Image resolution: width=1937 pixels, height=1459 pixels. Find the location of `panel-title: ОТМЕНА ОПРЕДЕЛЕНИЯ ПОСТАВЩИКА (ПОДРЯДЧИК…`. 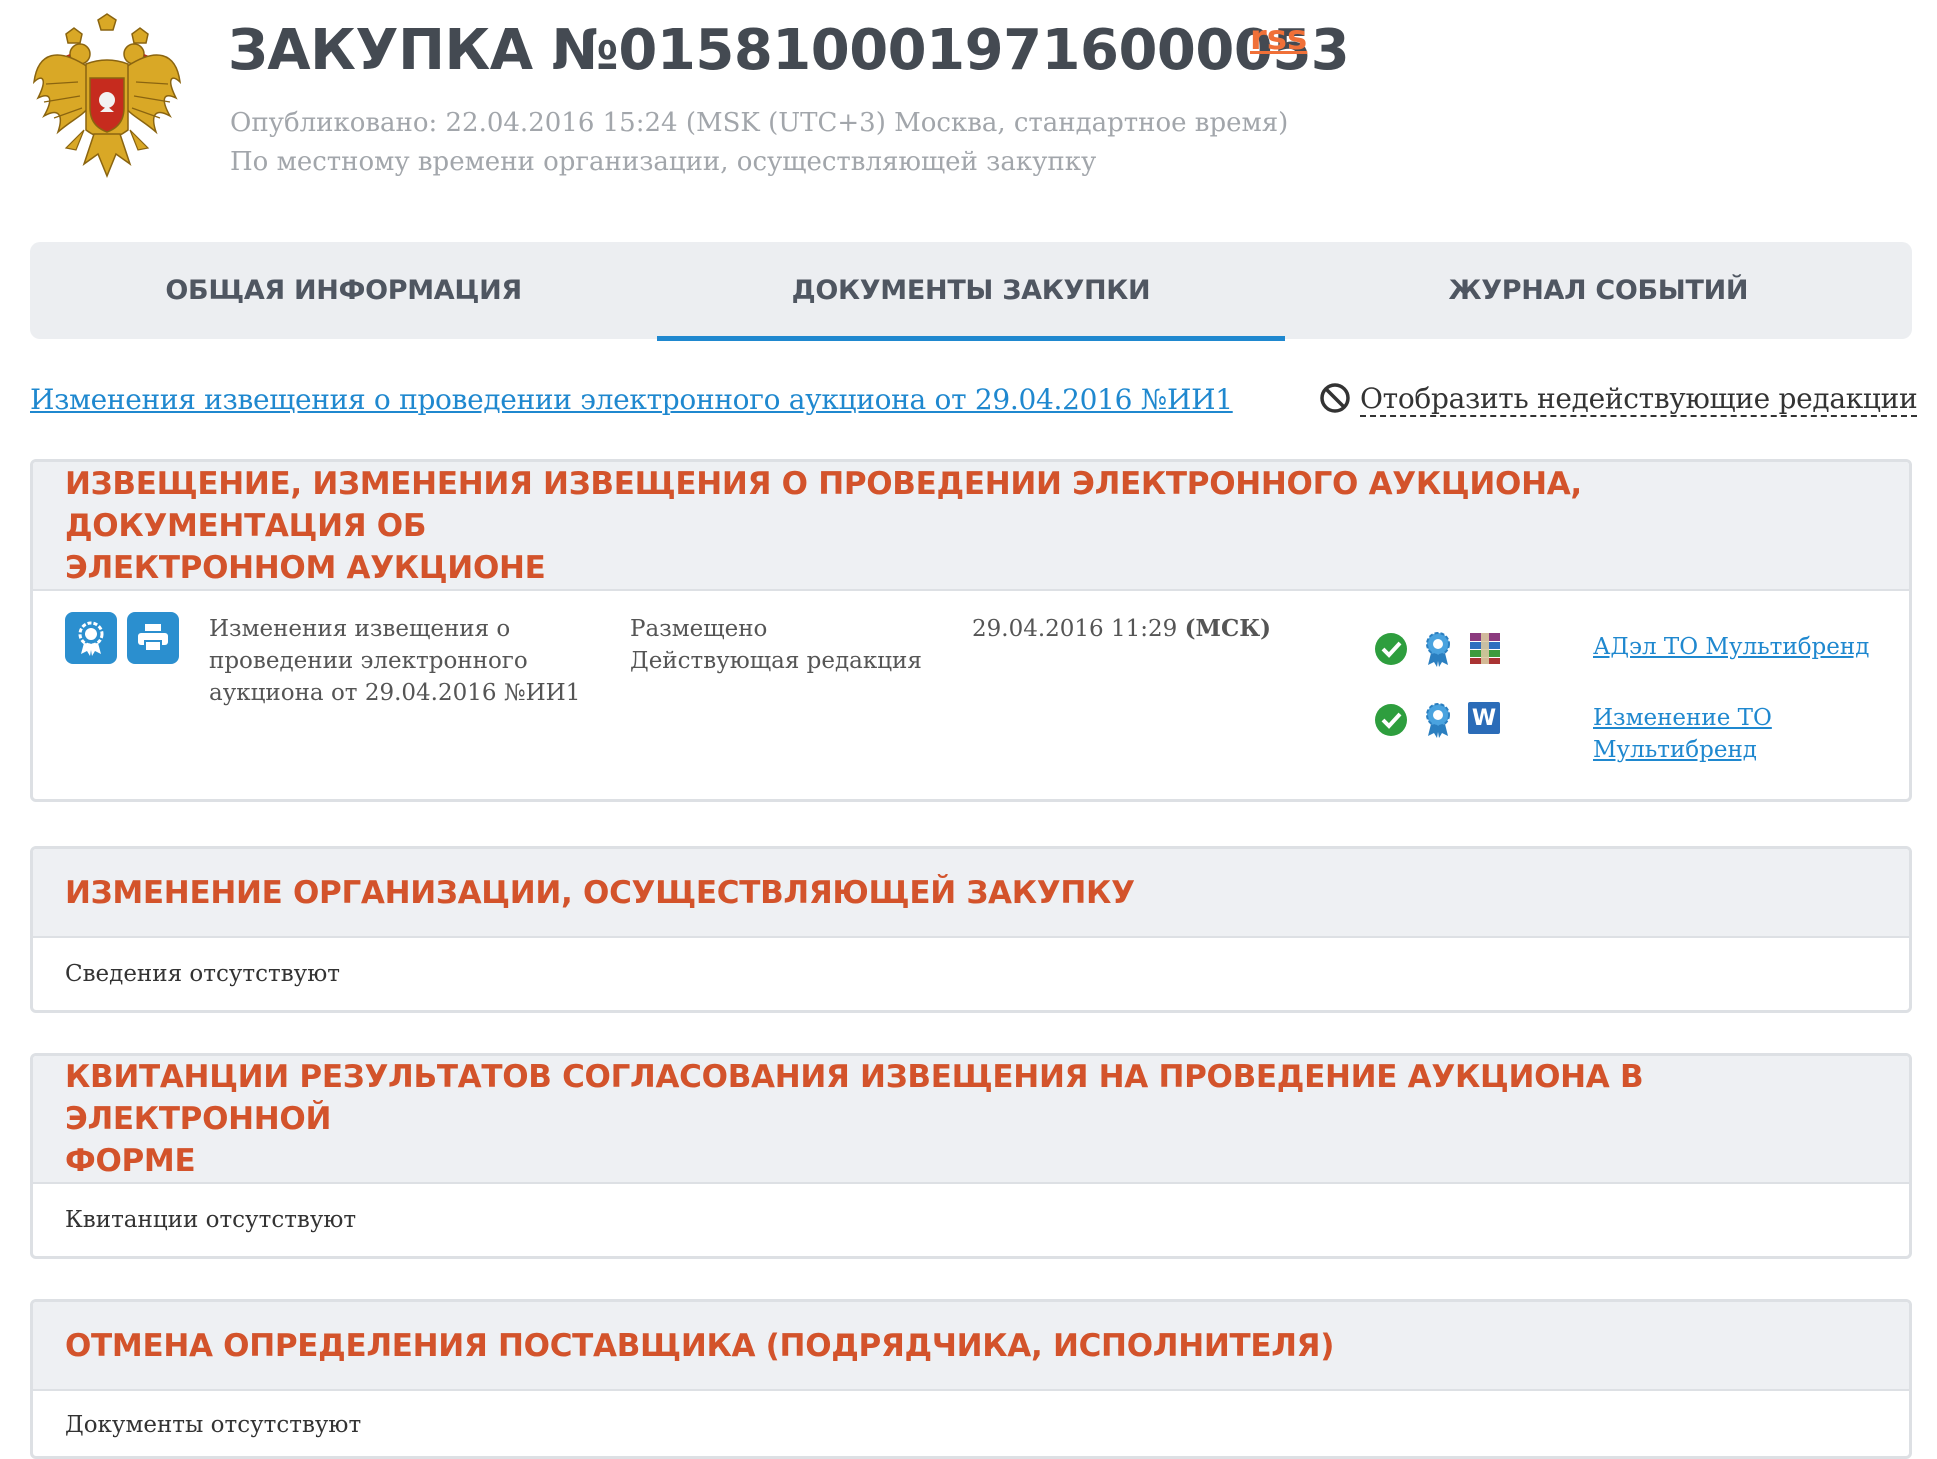

panel-title: ОТМЕНА ОПРЕДЕЛЕНИЯ ПОСТАВЩИКА (ПОДРЯДЧИК… is located at coordinates (700, 1345).